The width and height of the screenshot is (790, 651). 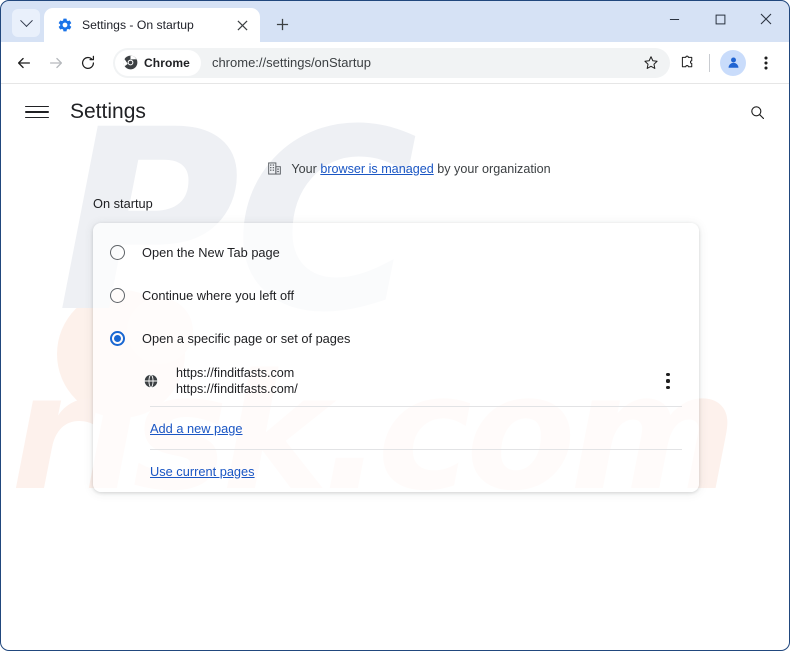 I want to click on chrome-logo-icon, so click(x=130, y=62).